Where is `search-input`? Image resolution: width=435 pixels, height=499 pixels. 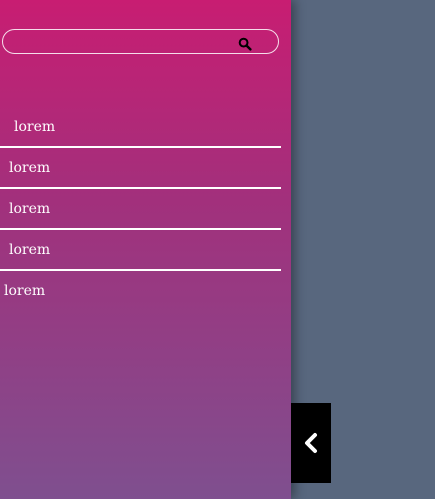 search-input is located at coordinates (125, 42).